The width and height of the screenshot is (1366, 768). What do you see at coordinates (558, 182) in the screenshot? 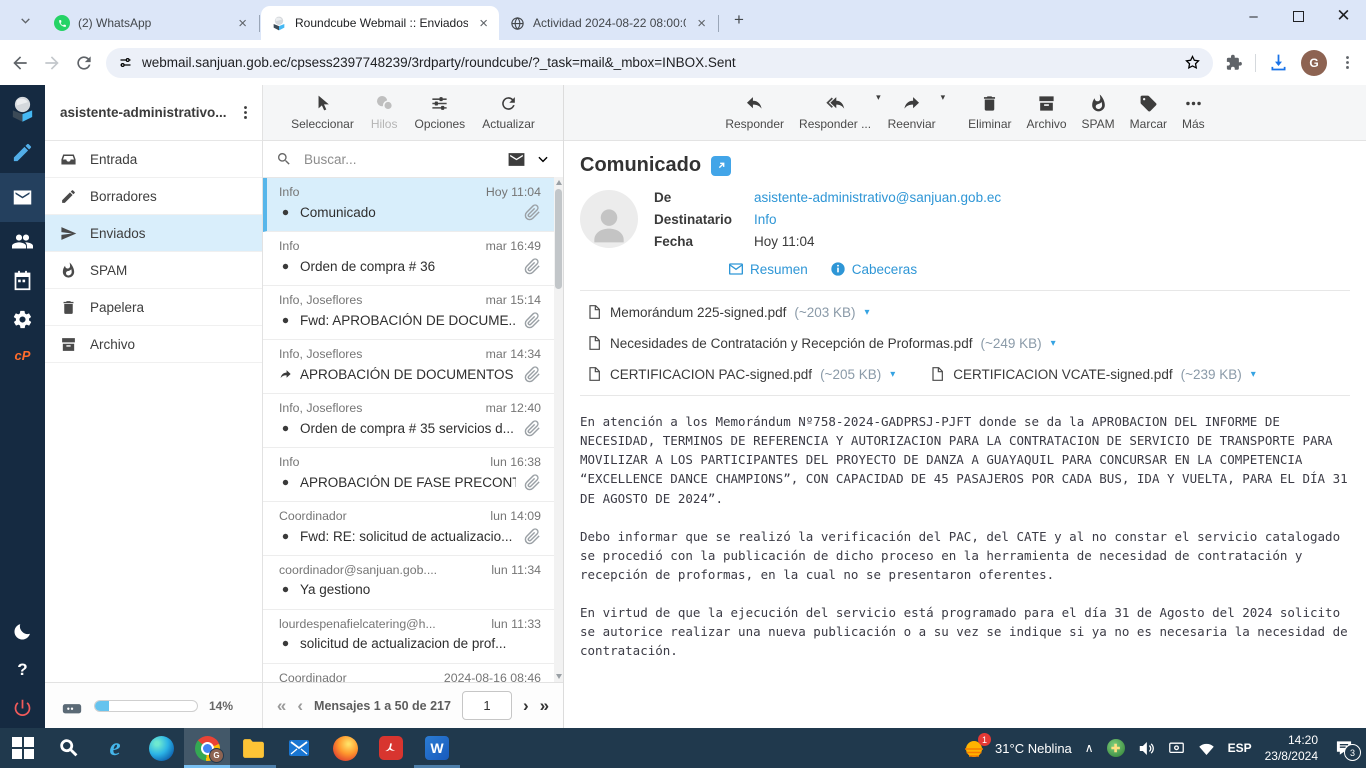
I see `scroll-up-arrow` at bounding box center [558, 182].